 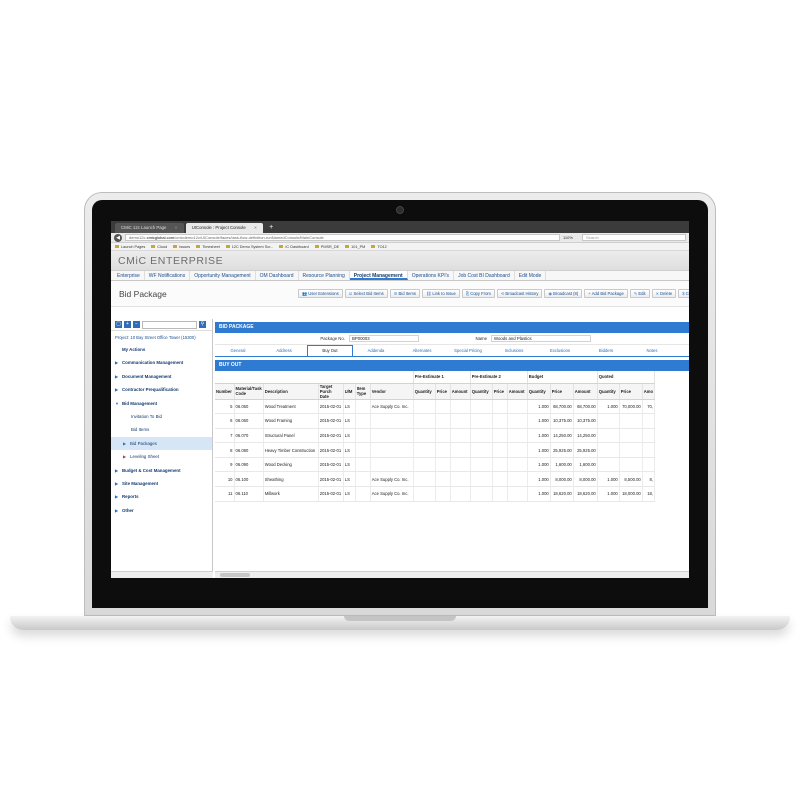 I want to click on bookmark-item: PMSR_DE, so click(x=327, y=247).